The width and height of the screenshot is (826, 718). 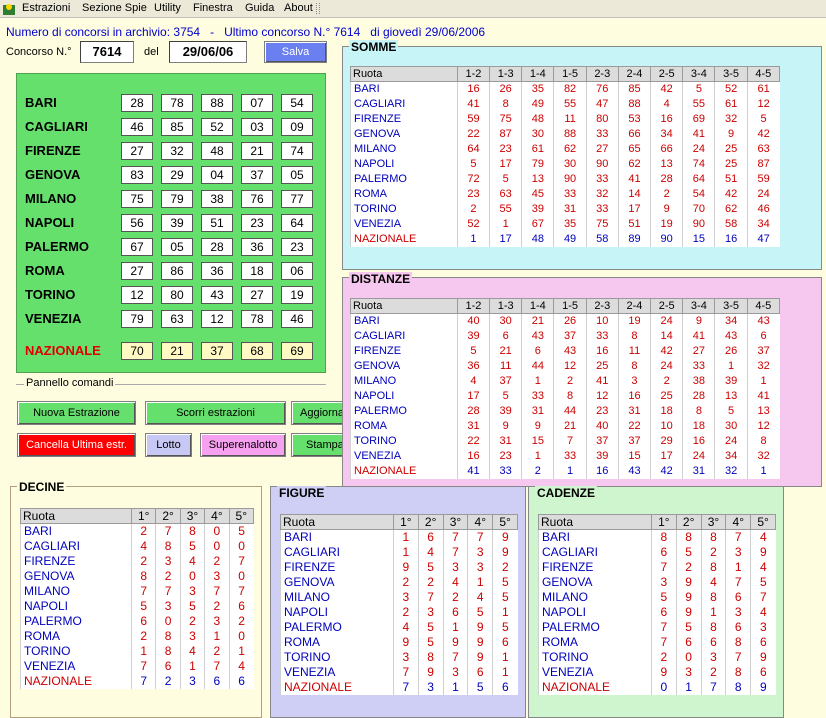 What do you see at coordinates (243, 445) in the screenshot?
I see `superenalotto-button: Superenalotto` at bounding box center [243, 445].